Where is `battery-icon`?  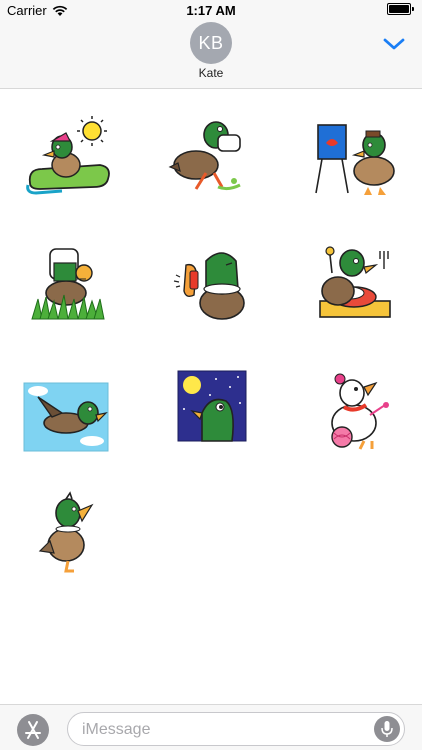
battery-icon is located at coordinates (399, 9).